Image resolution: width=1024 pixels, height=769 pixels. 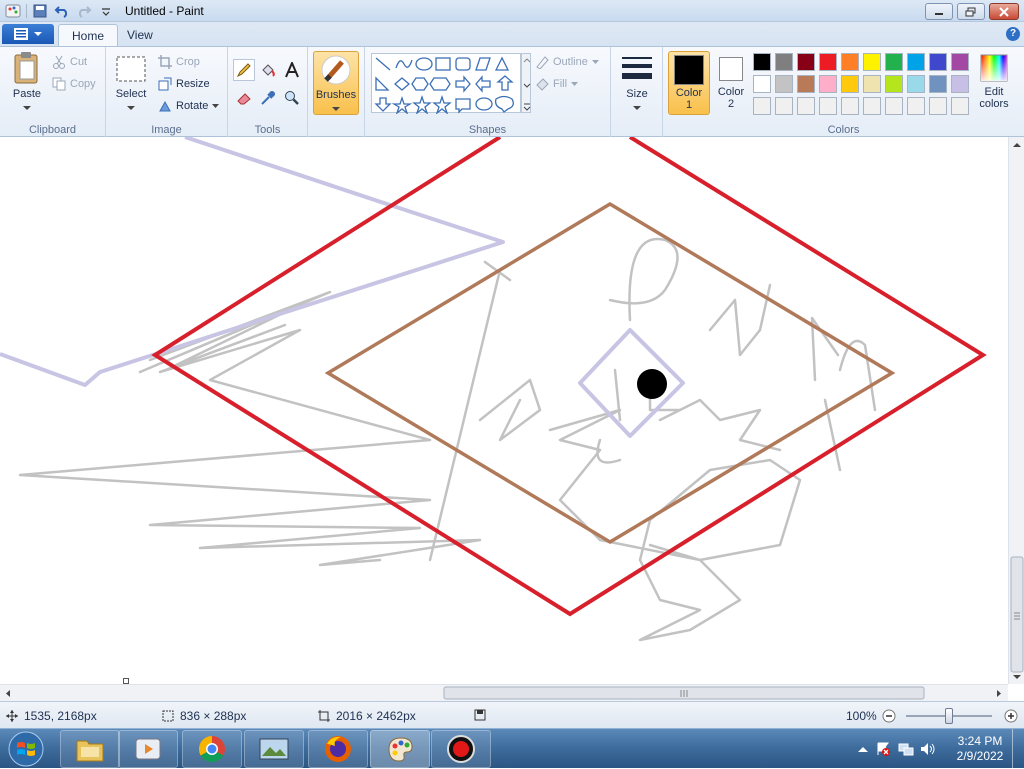 I want to click on show-hidden-icons-icon, so click(x=863, y=749).